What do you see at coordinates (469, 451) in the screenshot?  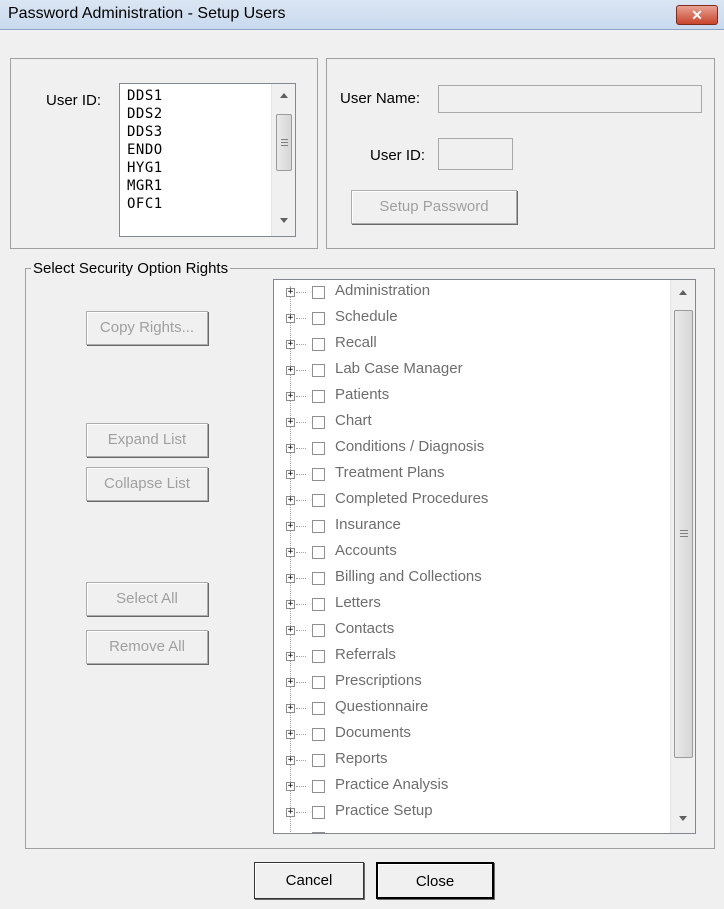 I see `tree-item: + Conditions / Diagnosis` at bounding box center [469, 451].